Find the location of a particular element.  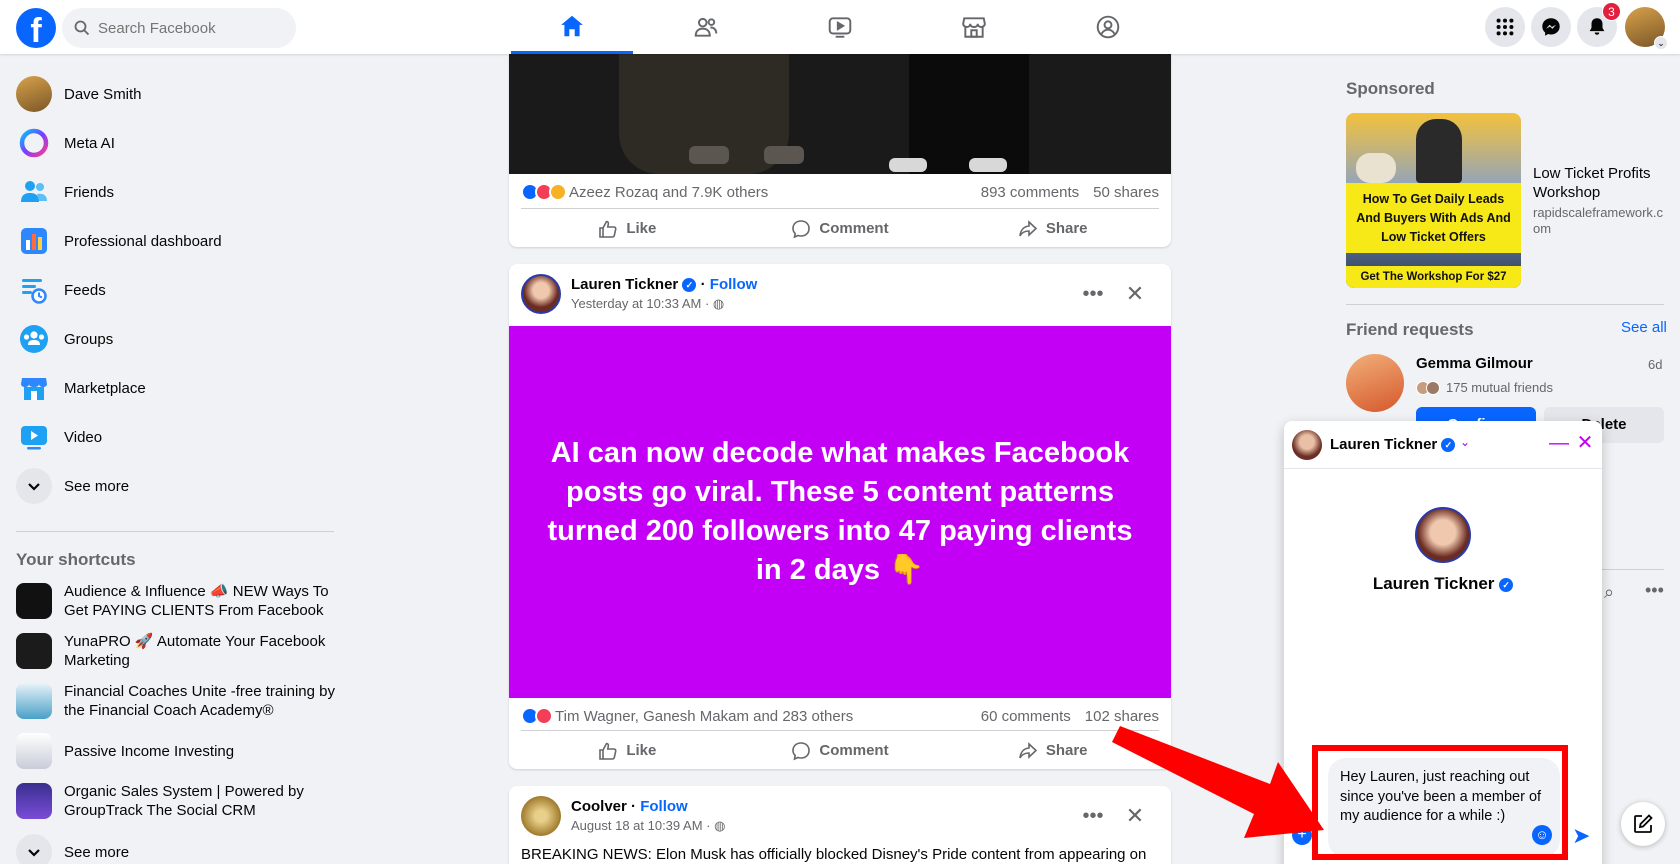

chat-contact-name: Lauren Tickner ✓ is located at coordinates (1393, 444).